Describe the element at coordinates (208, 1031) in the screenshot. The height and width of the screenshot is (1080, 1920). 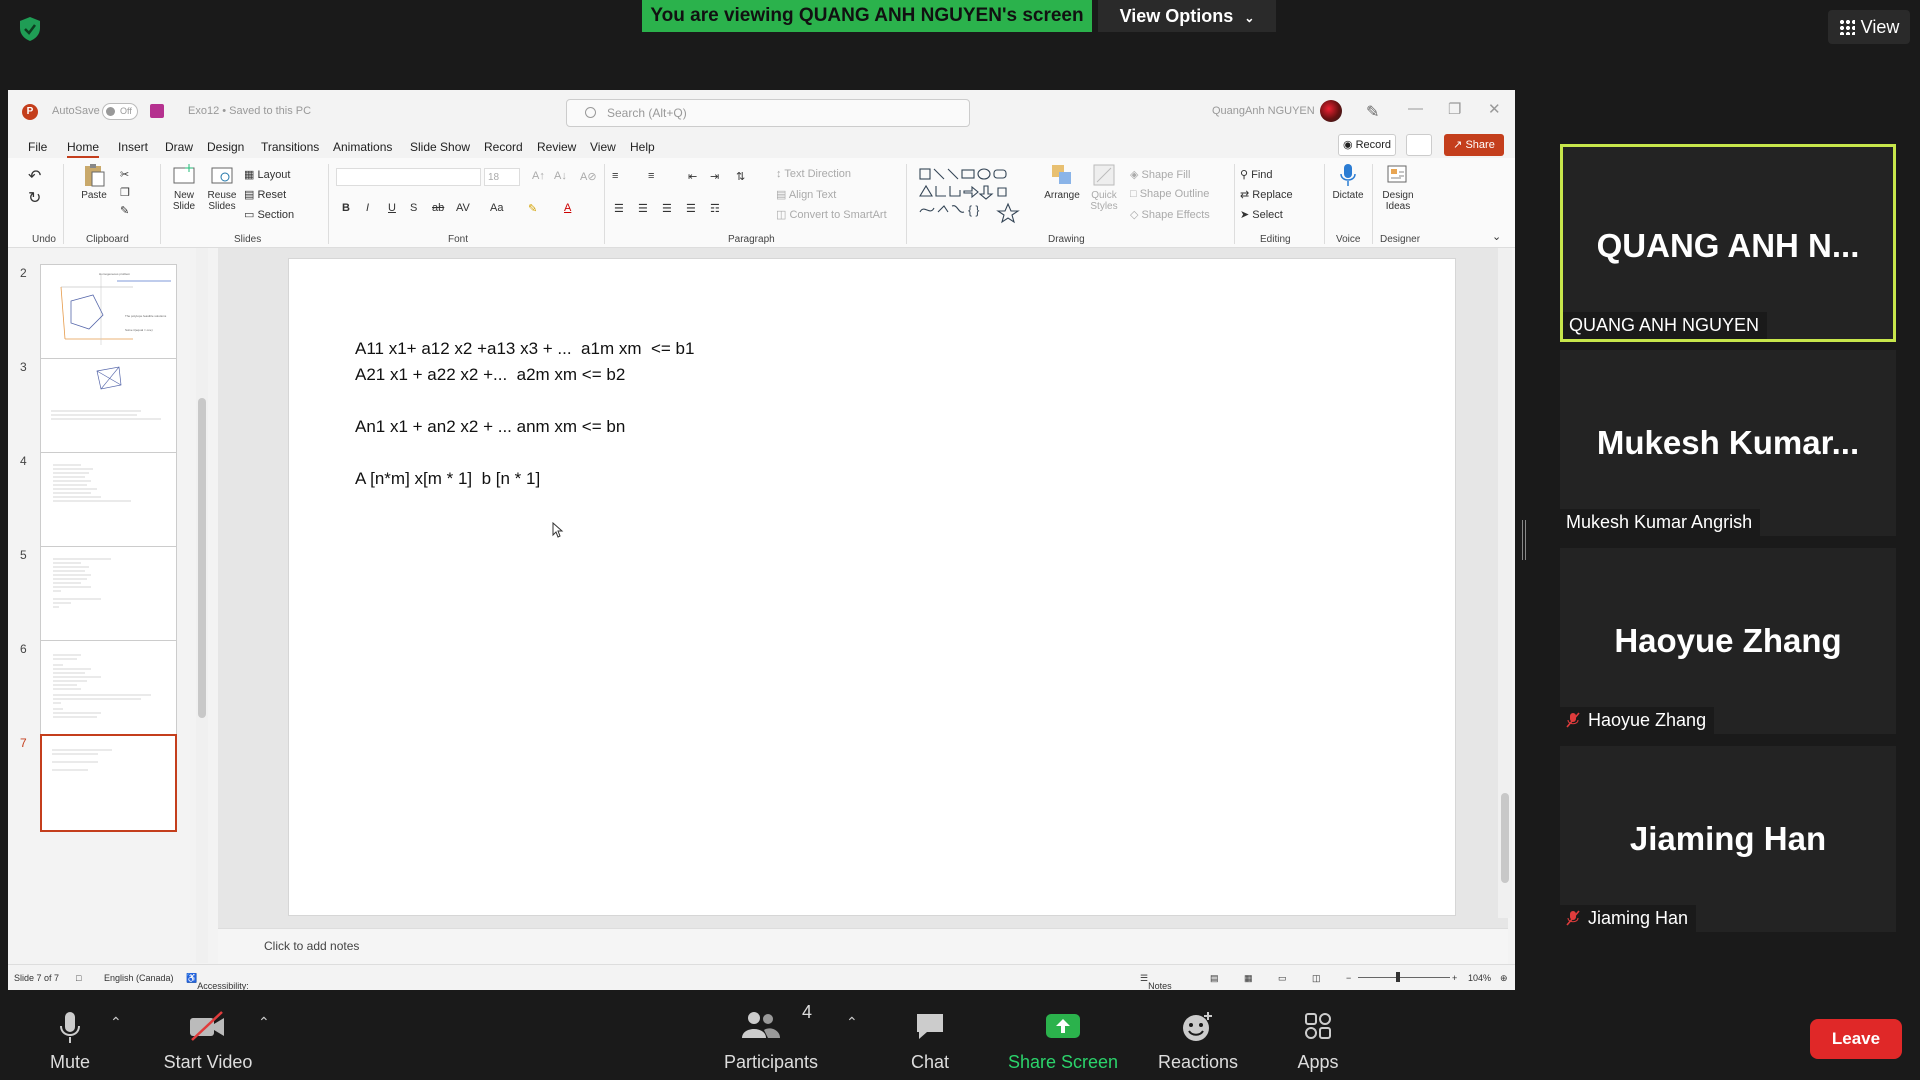
I see `start-video-button: Start Video` at that location.